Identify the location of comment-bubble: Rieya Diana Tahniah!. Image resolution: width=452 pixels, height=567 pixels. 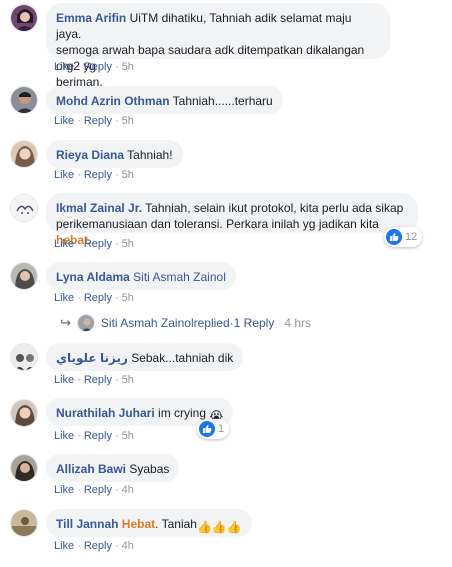
(114, 154).